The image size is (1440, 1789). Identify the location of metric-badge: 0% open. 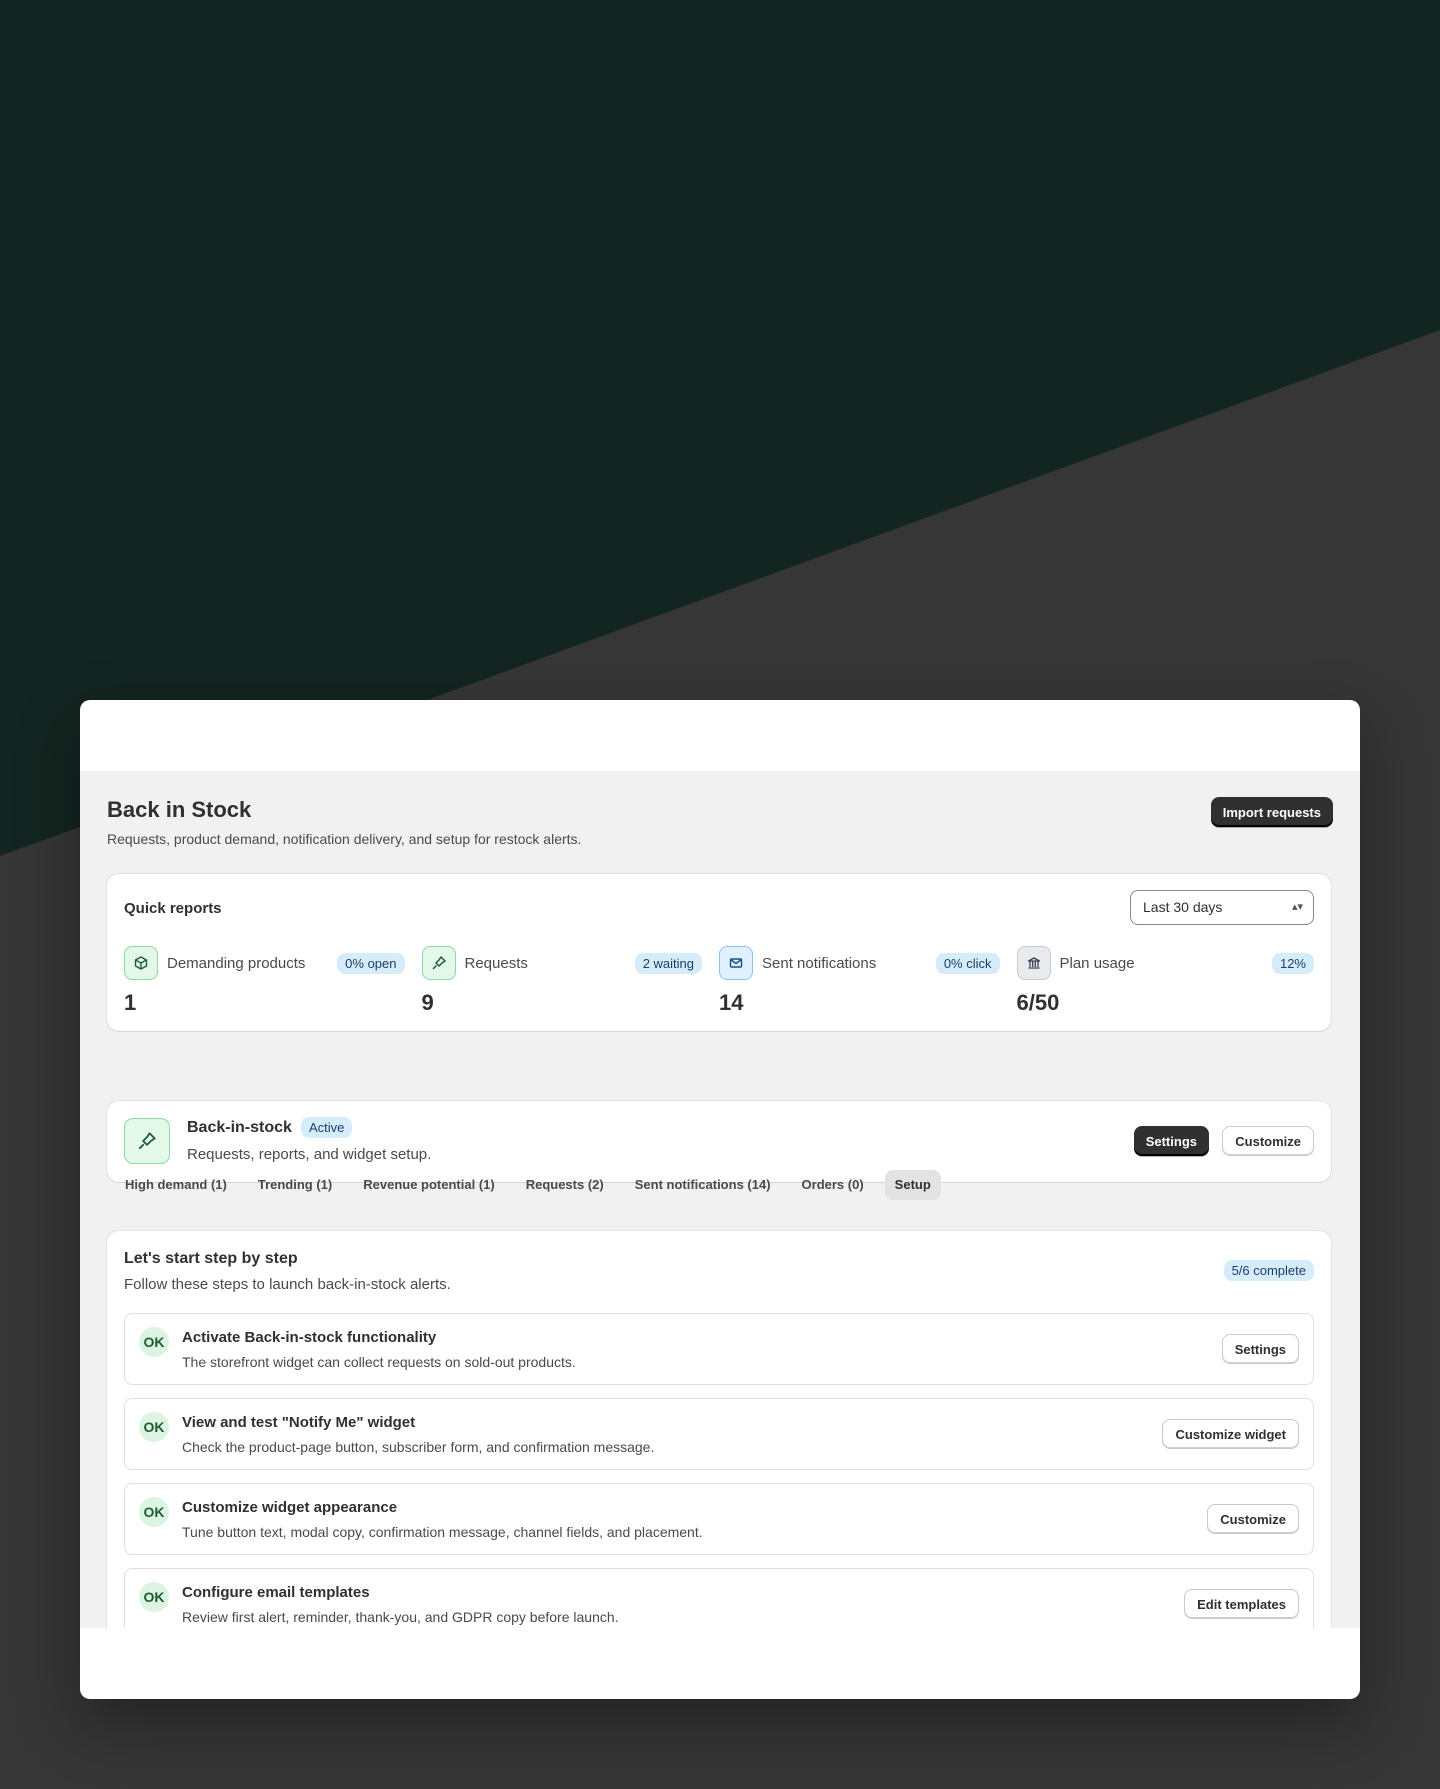
(371, 963).